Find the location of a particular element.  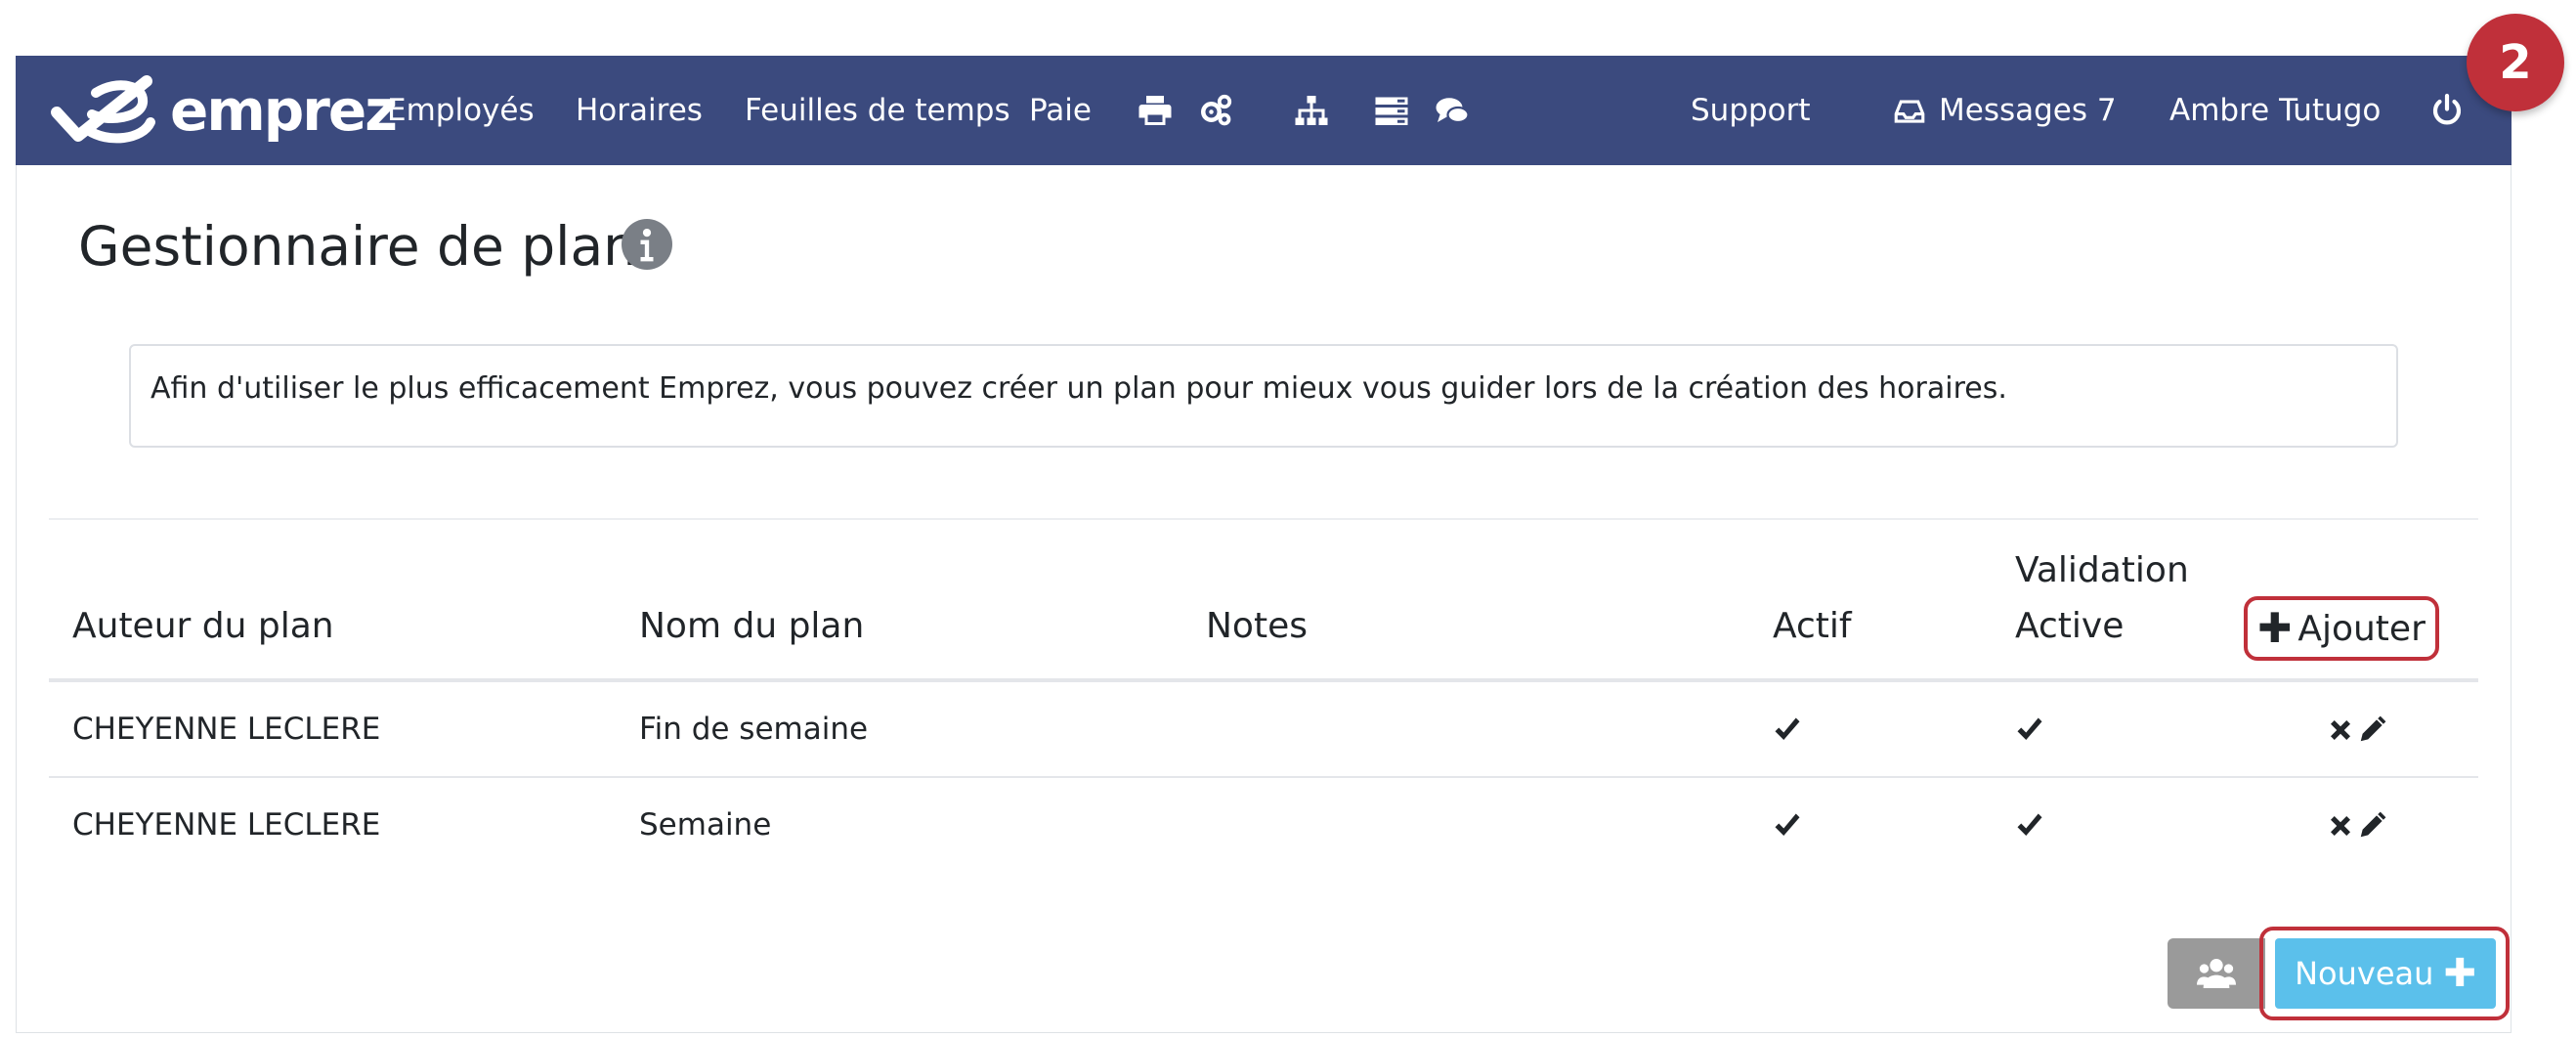

comments-icon is located at coordinates (1452, 110).